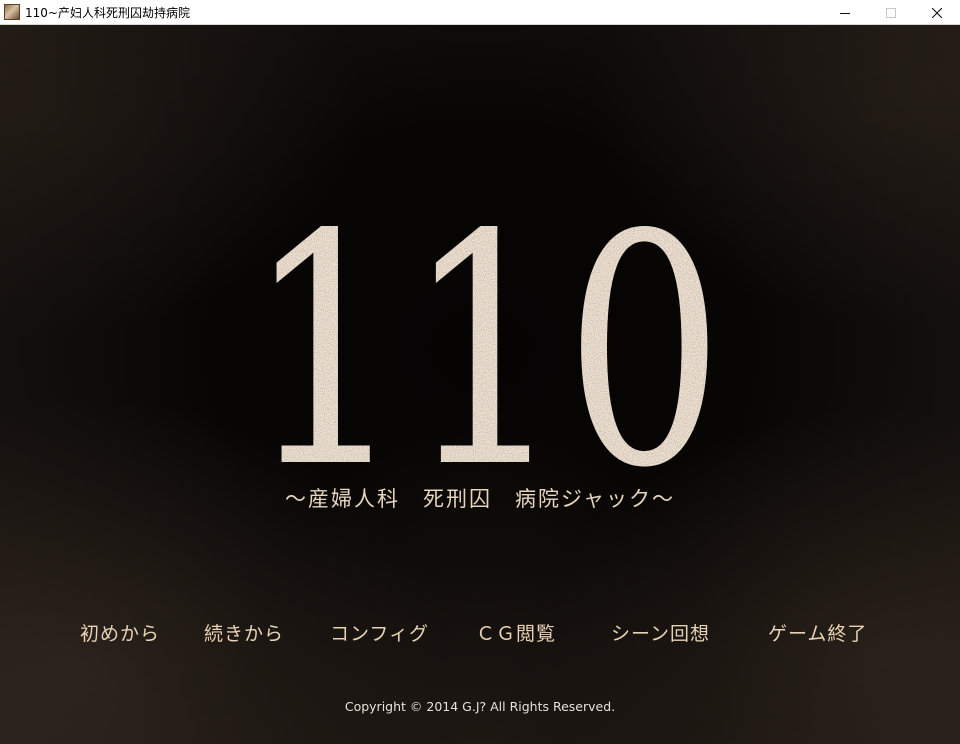  I want to click on menu-config: コンフィグ, so click(379, 632).